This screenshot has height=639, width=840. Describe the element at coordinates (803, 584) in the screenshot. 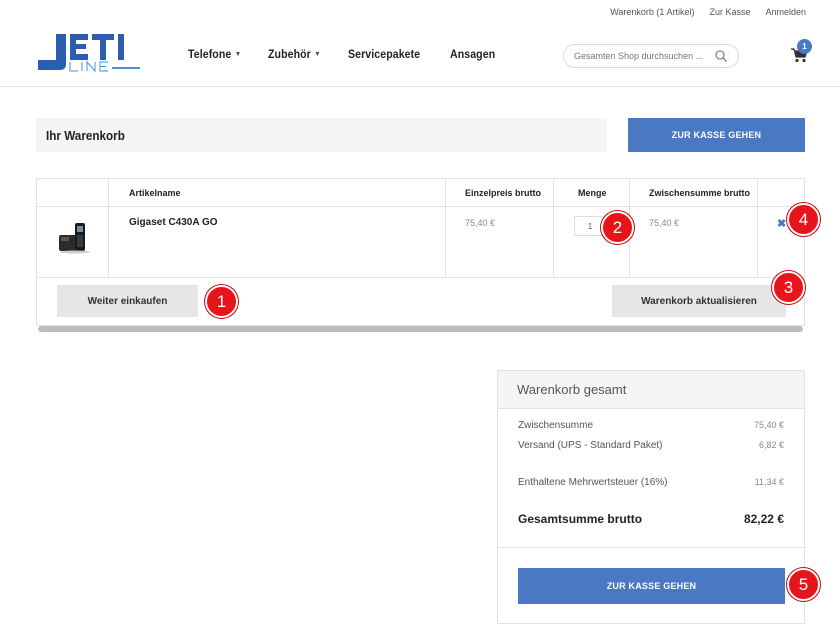

I see `marker-5: 5` at that location.